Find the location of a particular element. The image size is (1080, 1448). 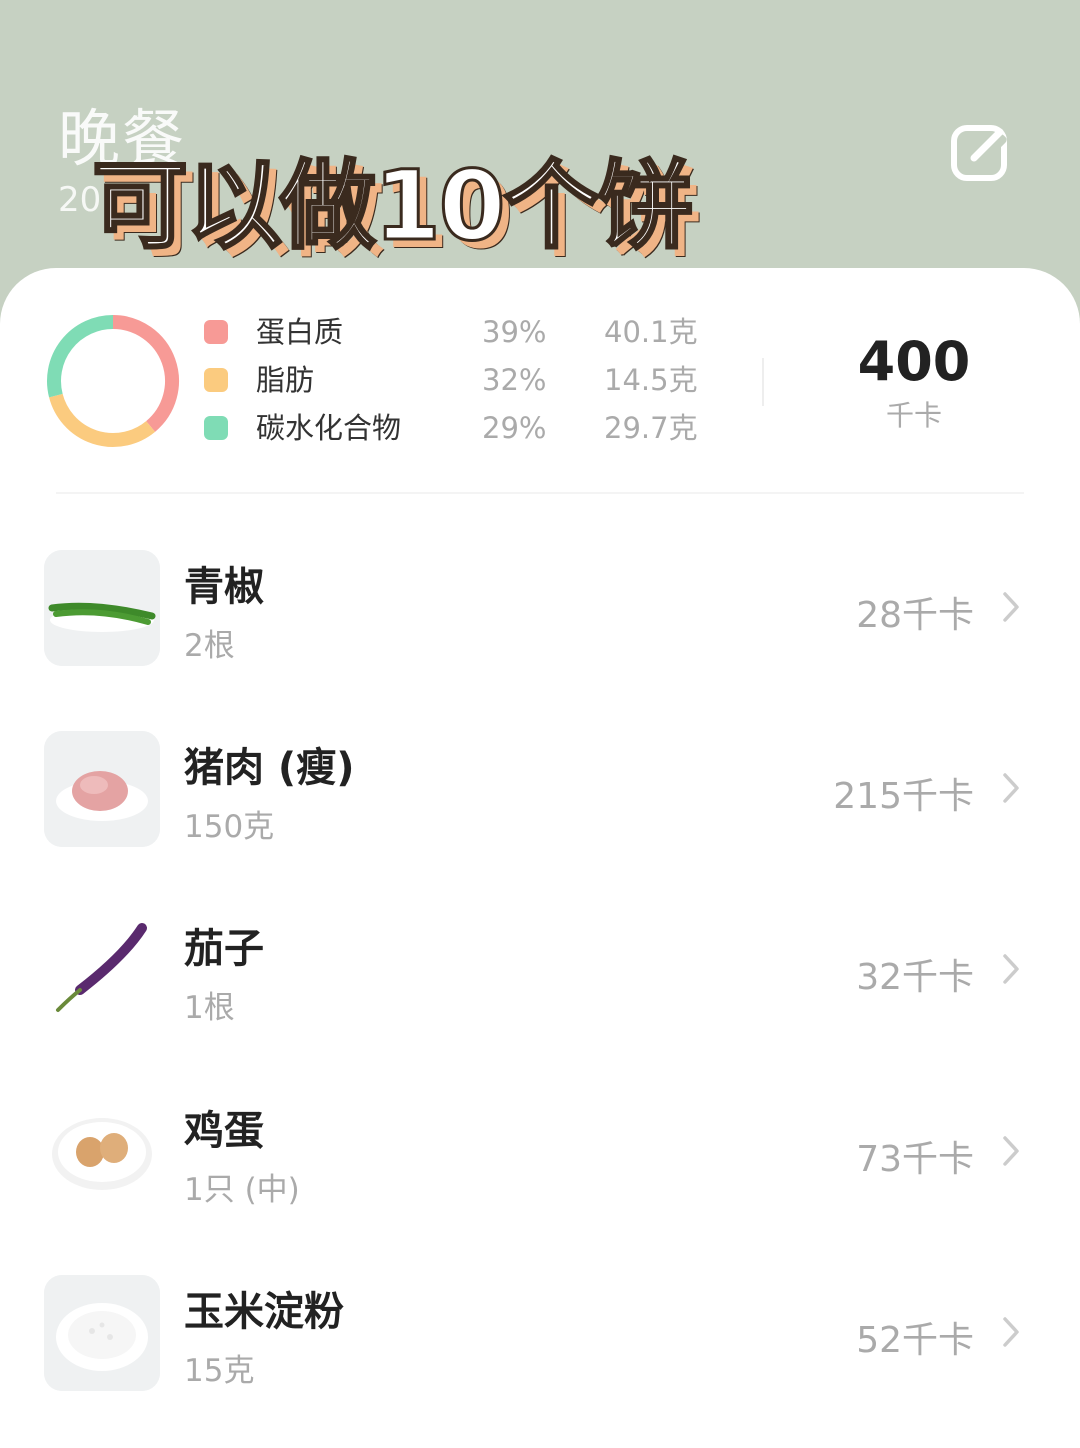

macro-name: 蛋白质 is located at coordinates (300, 332).